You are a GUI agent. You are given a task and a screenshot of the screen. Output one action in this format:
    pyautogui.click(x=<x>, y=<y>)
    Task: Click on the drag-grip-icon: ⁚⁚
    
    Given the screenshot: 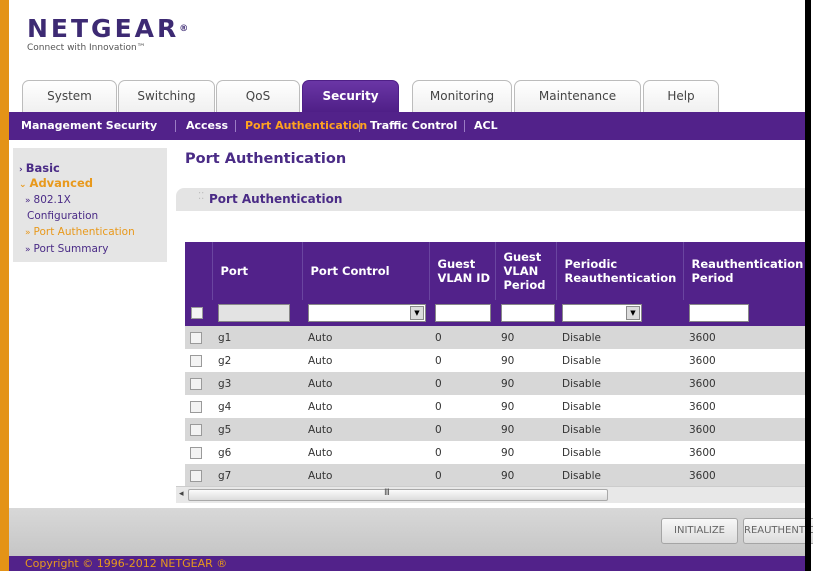 What is the action you would take?
    pyautogui.click(x=201, y=196)
    